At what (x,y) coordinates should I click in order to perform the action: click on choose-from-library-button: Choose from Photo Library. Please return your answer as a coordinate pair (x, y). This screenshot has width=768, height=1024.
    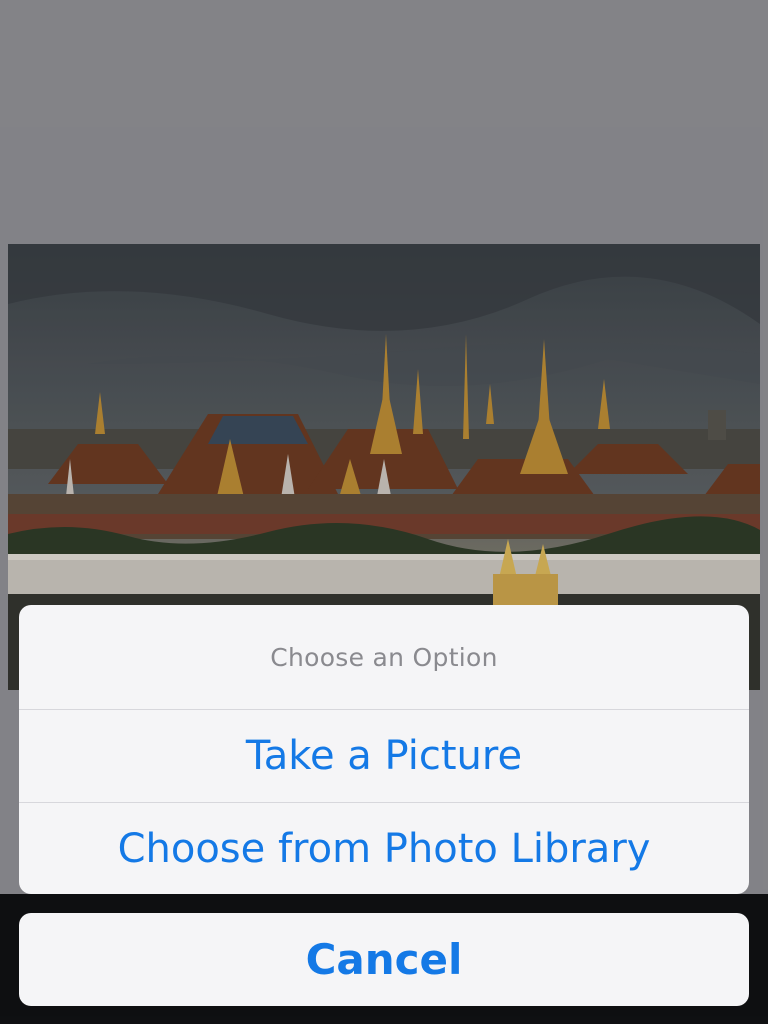
    Looking at the image, I should click on (384, 848).